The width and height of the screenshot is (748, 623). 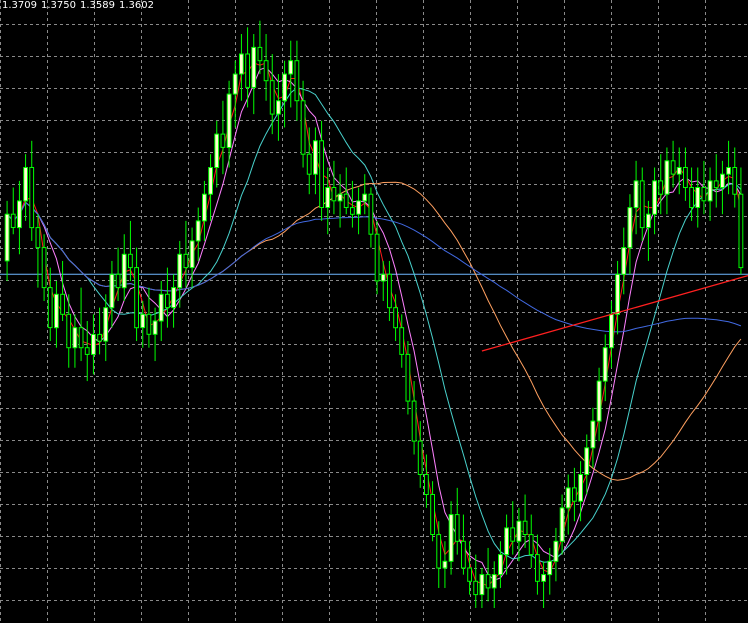 I want to click on ohlc-high: 1.3750, so click(x=58, y=5).